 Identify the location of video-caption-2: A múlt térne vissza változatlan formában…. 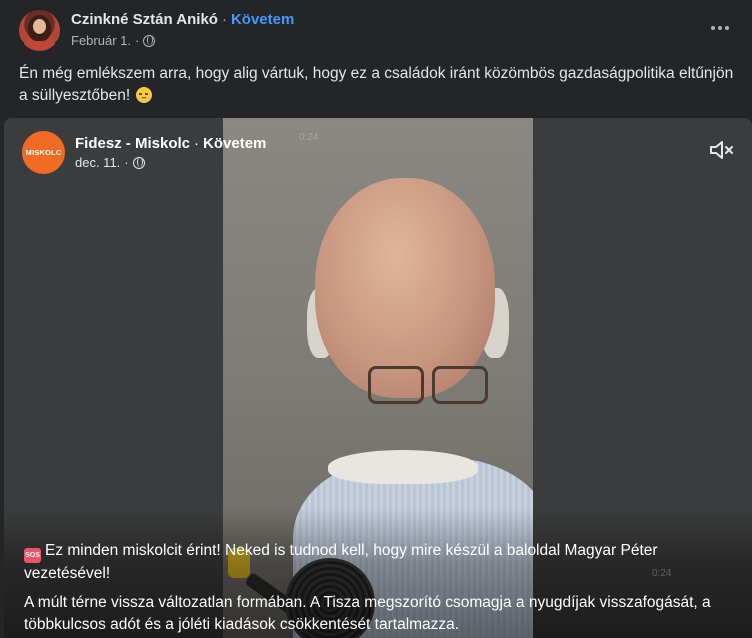
(374, 614).